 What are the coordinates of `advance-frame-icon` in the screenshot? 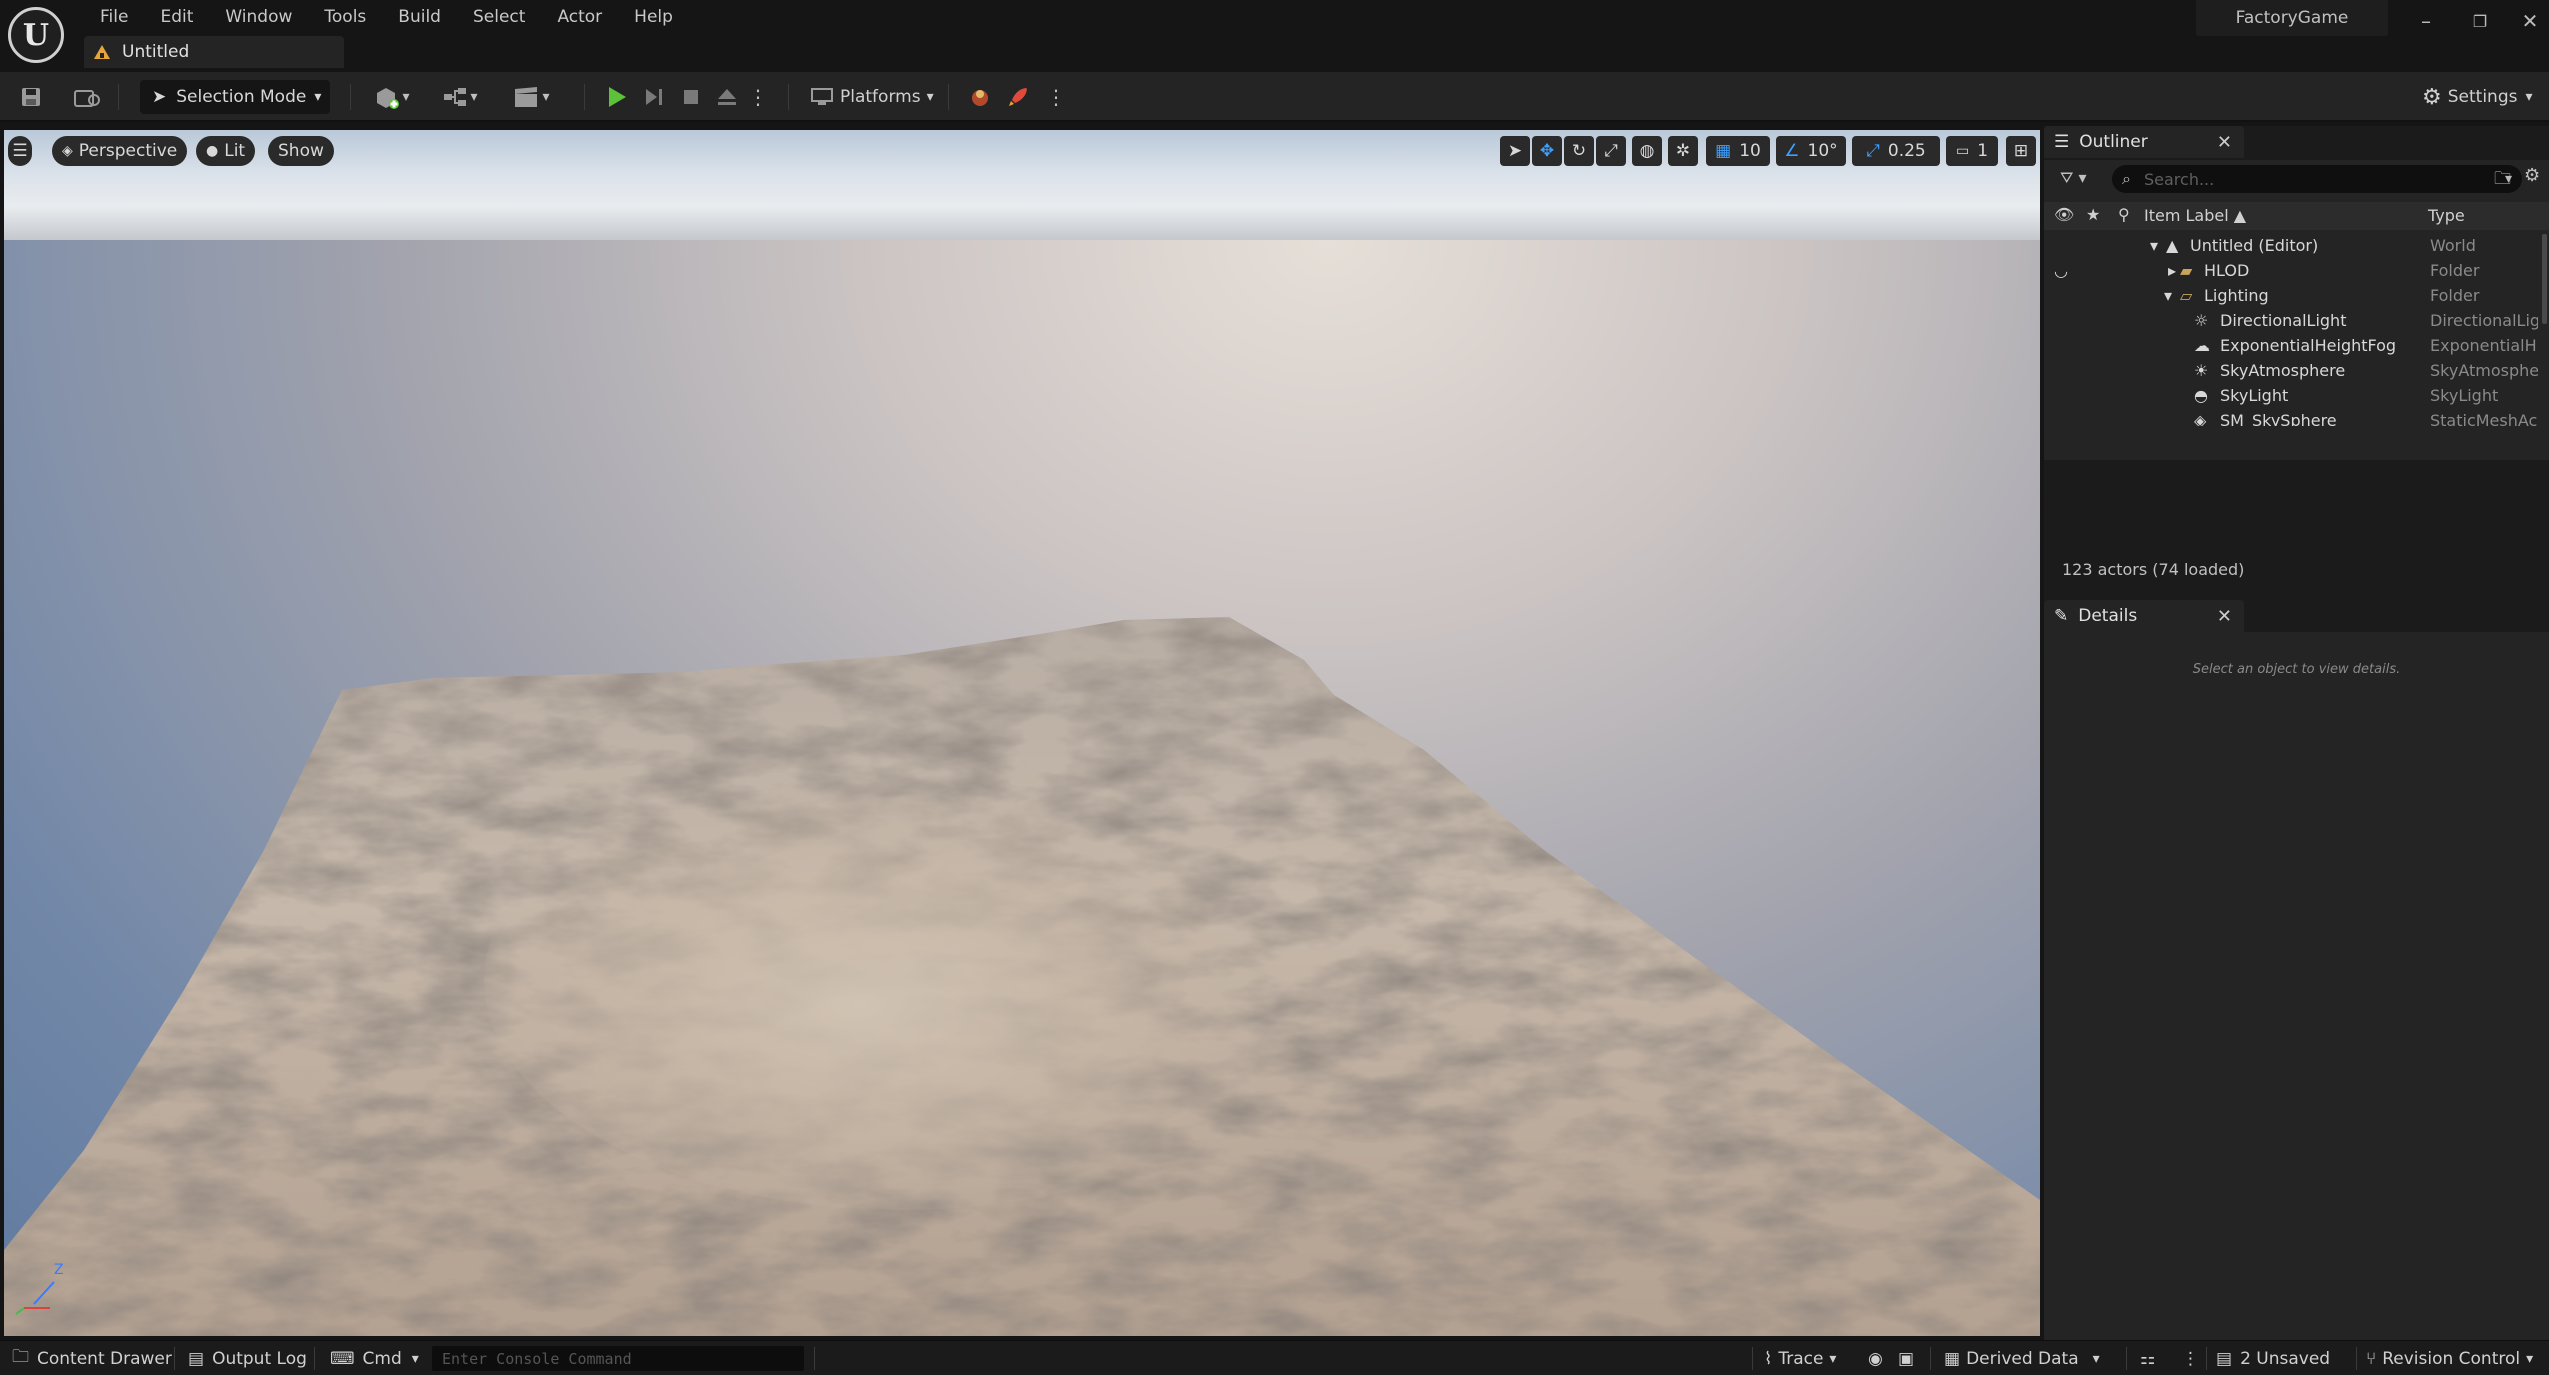 It's located at (655, 97).